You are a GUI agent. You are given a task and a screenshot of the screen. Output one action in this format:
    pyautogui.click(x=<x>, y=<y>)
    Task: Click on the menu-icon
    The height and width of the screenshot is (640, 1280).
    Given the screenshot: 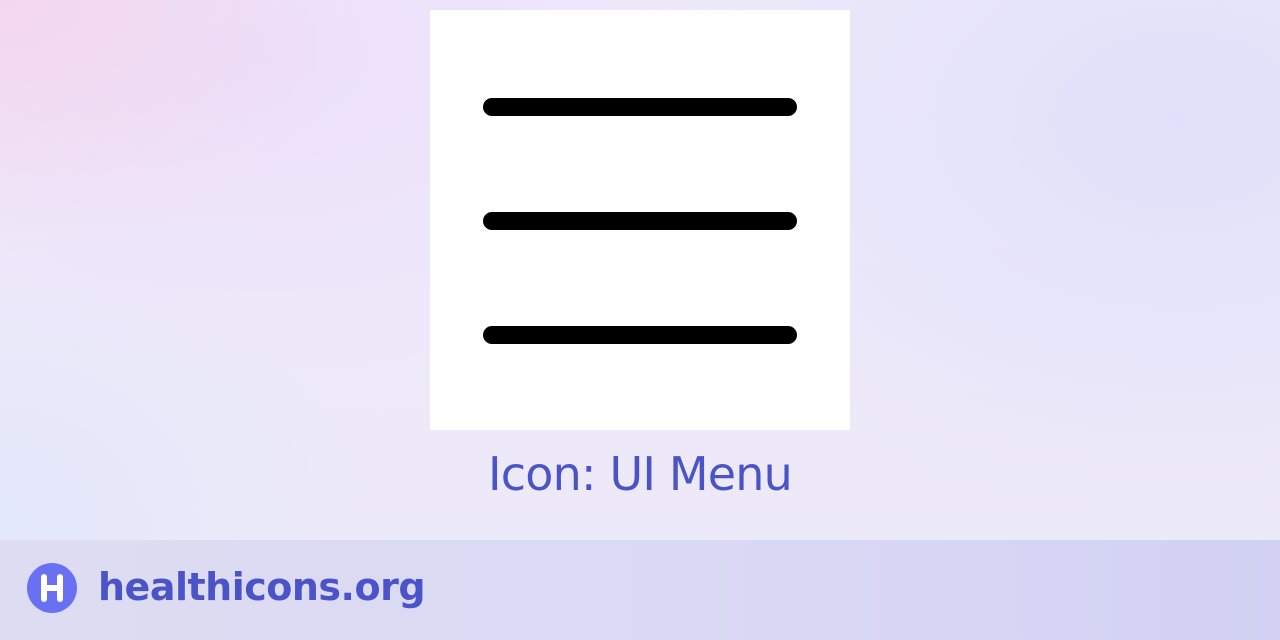 What is the action you would take?
    pyautogui.click(x=640, y=221)
    